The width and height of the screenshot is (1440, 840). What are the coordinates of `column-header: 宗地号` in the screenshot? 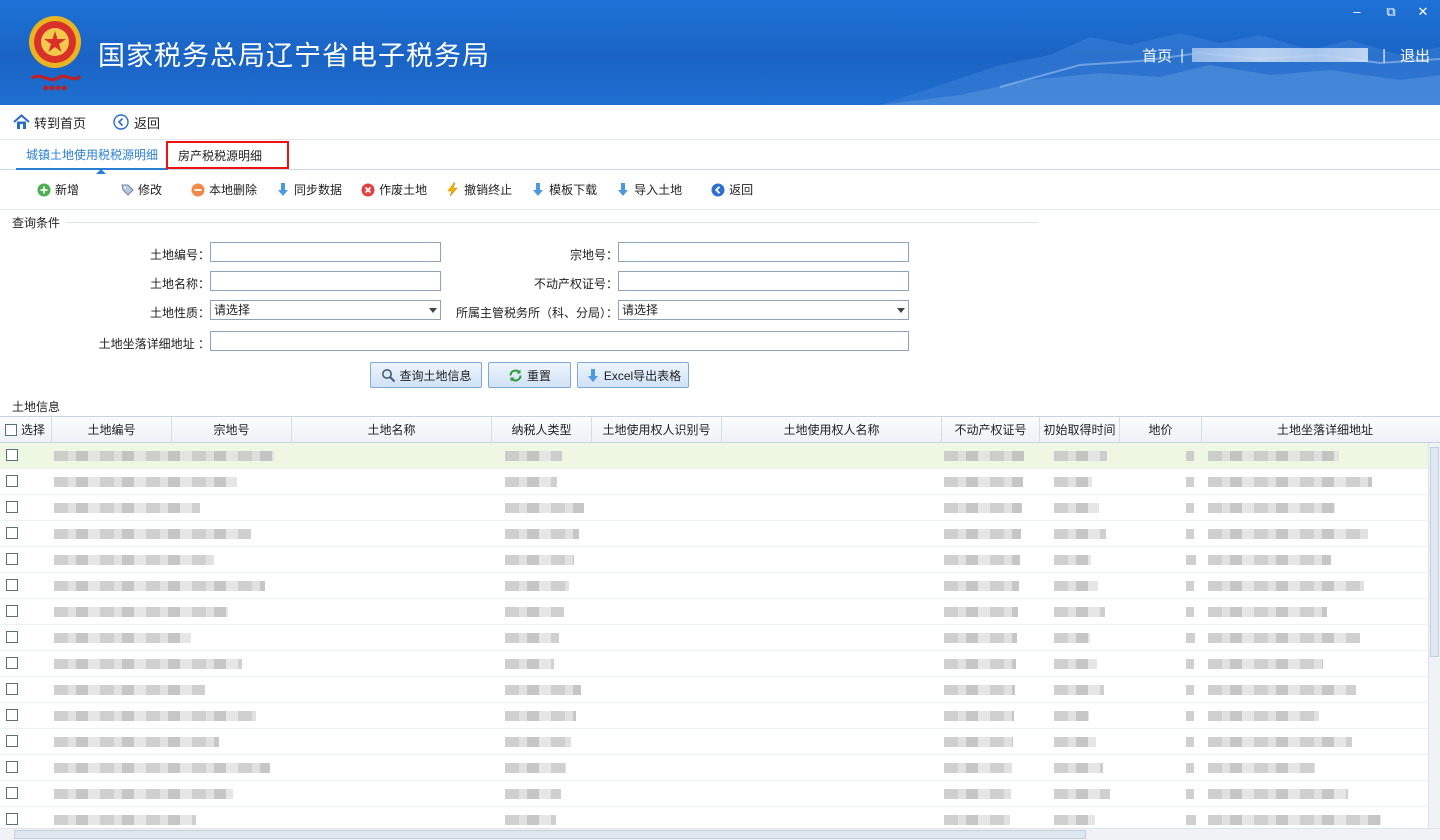 It's located at (232, 430).